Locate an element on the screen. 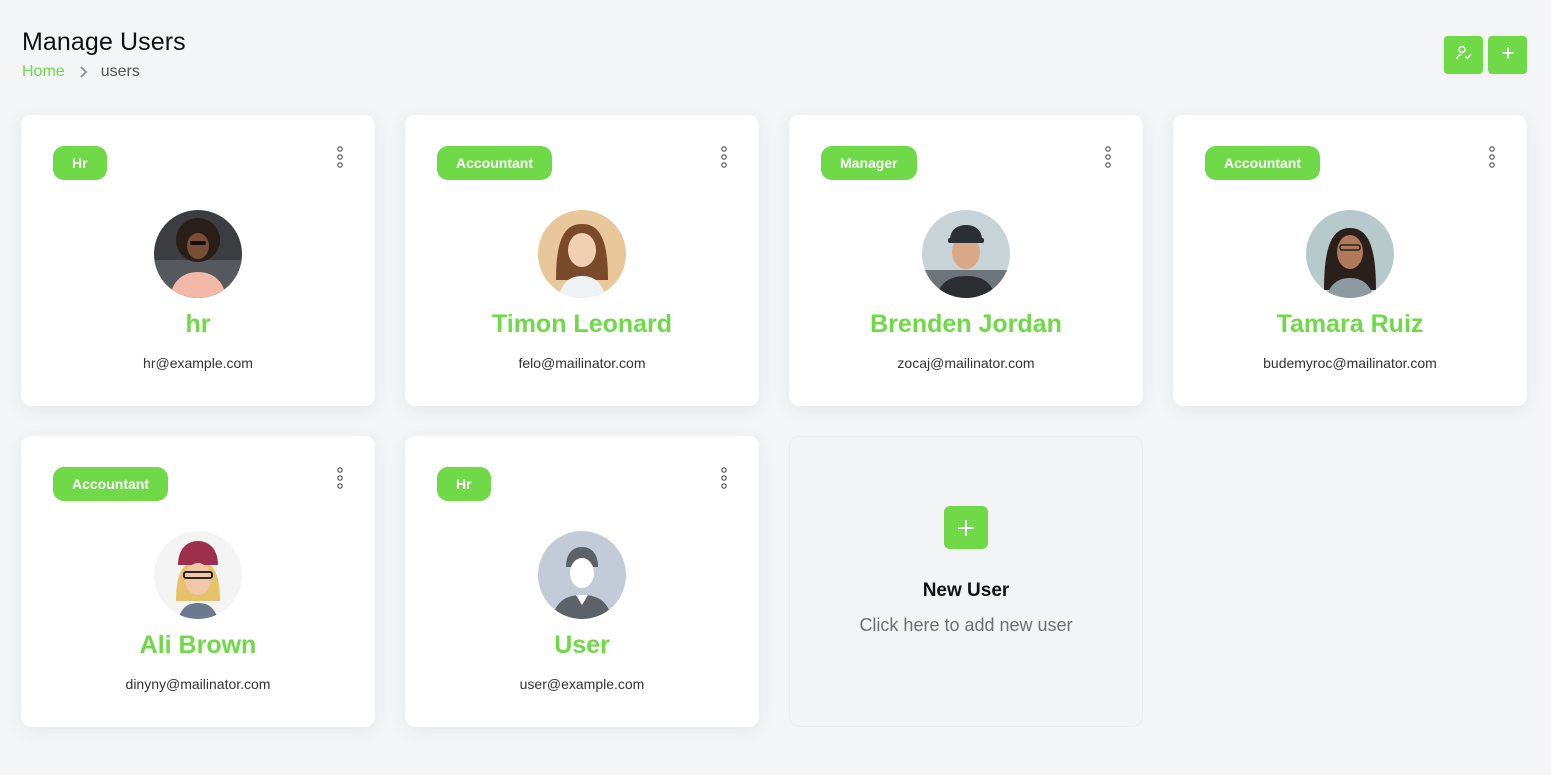 Image resolution: width=1551 pixels, height=775 pixels. new-user-card: New User Click here to add new user is located at coordinates (966, 581).